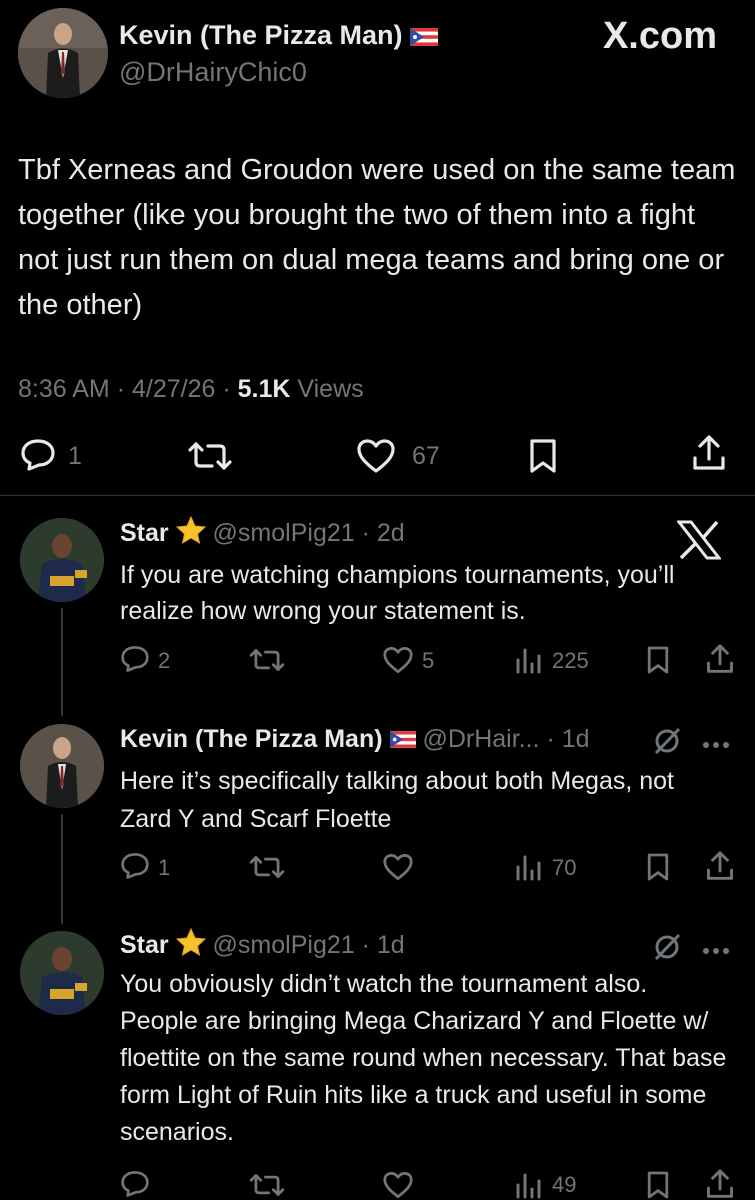 The width and height of the screenshot is (755, 1200). Describe the element at coordinates (377, 495) in the screenshot. I see `separator` at that location.